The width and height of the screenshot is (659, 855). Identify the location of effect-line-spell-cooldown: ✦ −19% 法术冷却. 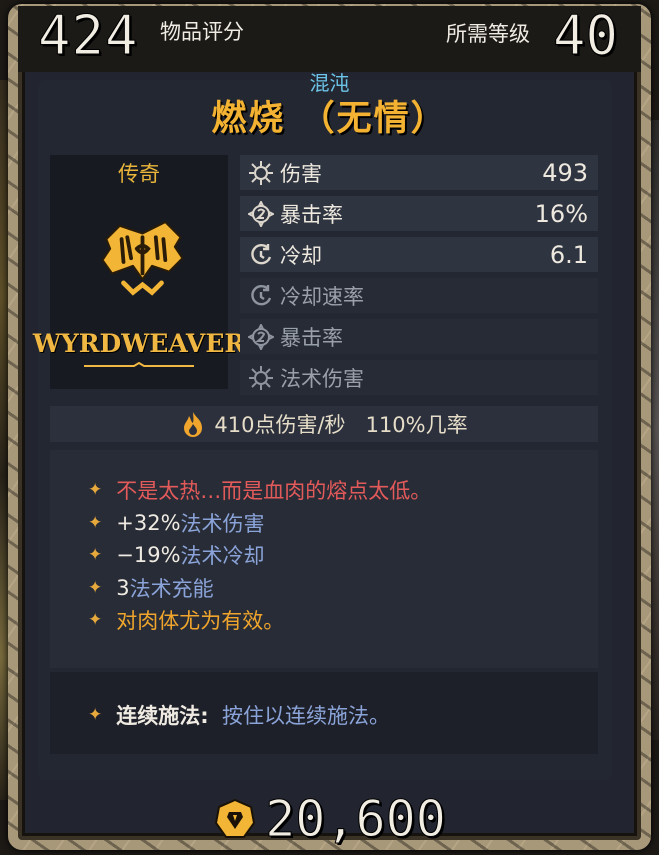
(176, 555).